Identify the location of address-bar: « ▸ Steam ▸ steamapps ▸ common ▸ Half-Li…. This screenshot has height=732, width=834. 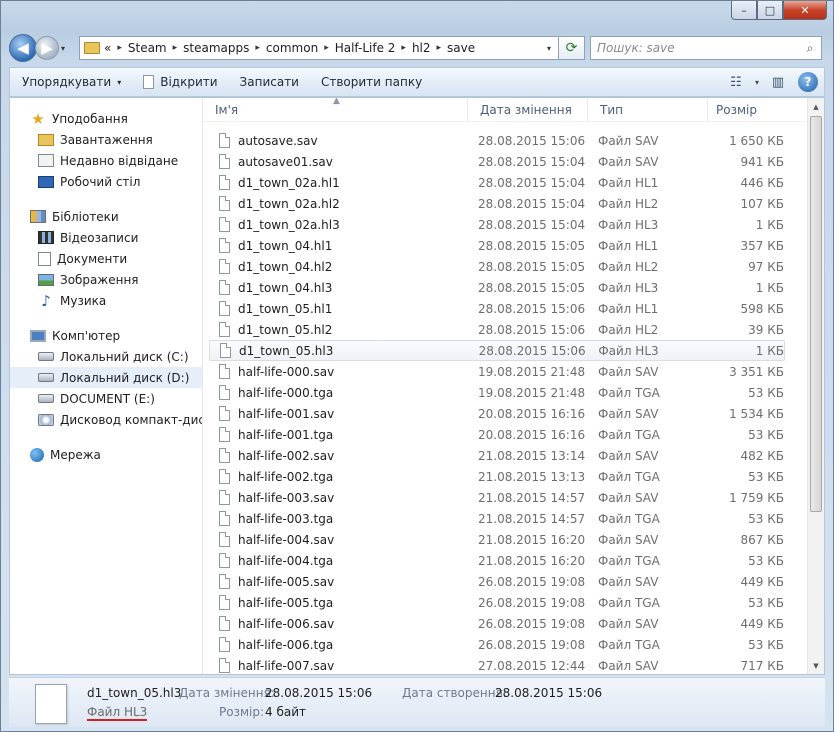
(319, 48).